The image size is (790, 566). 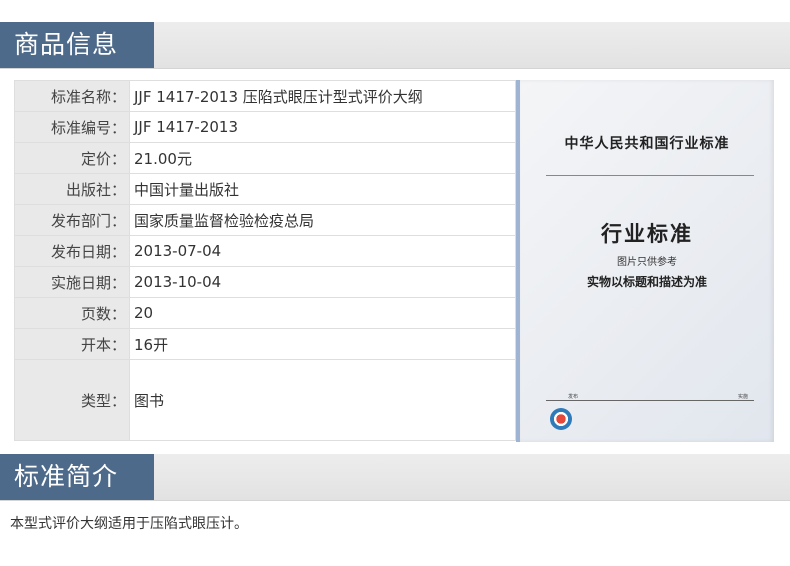 What do you see at coordinates (77, 477) in the screenshot?
I see `standard-intro-title: 标准简介` at bounding box center [77, 477].